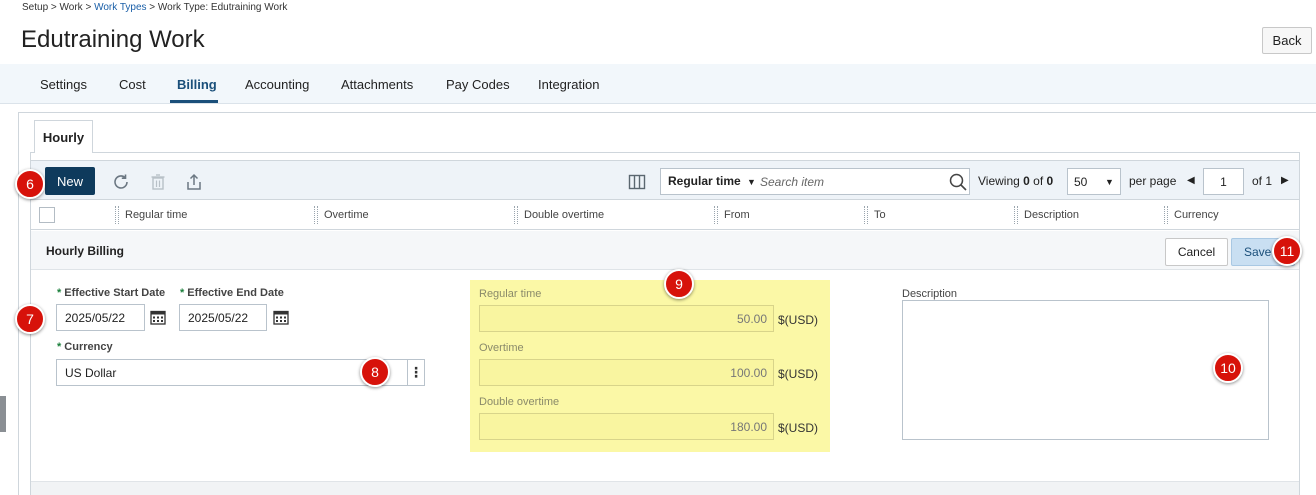 The height and width of the screenshot is (495, 1316). I want to click on search-input: Search item, so click(792, 182).